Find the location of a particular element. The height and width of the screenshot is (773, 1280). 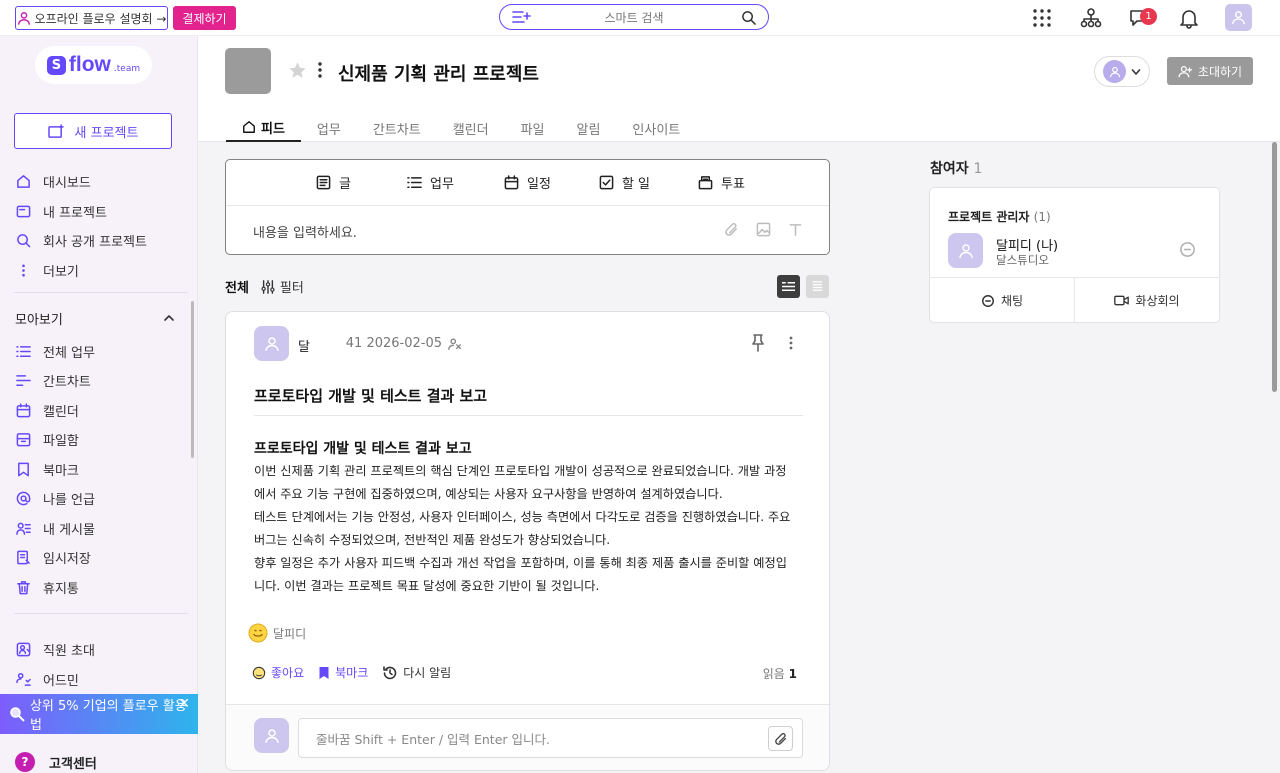

help-icon: ? is located at coordinates (25, 762).